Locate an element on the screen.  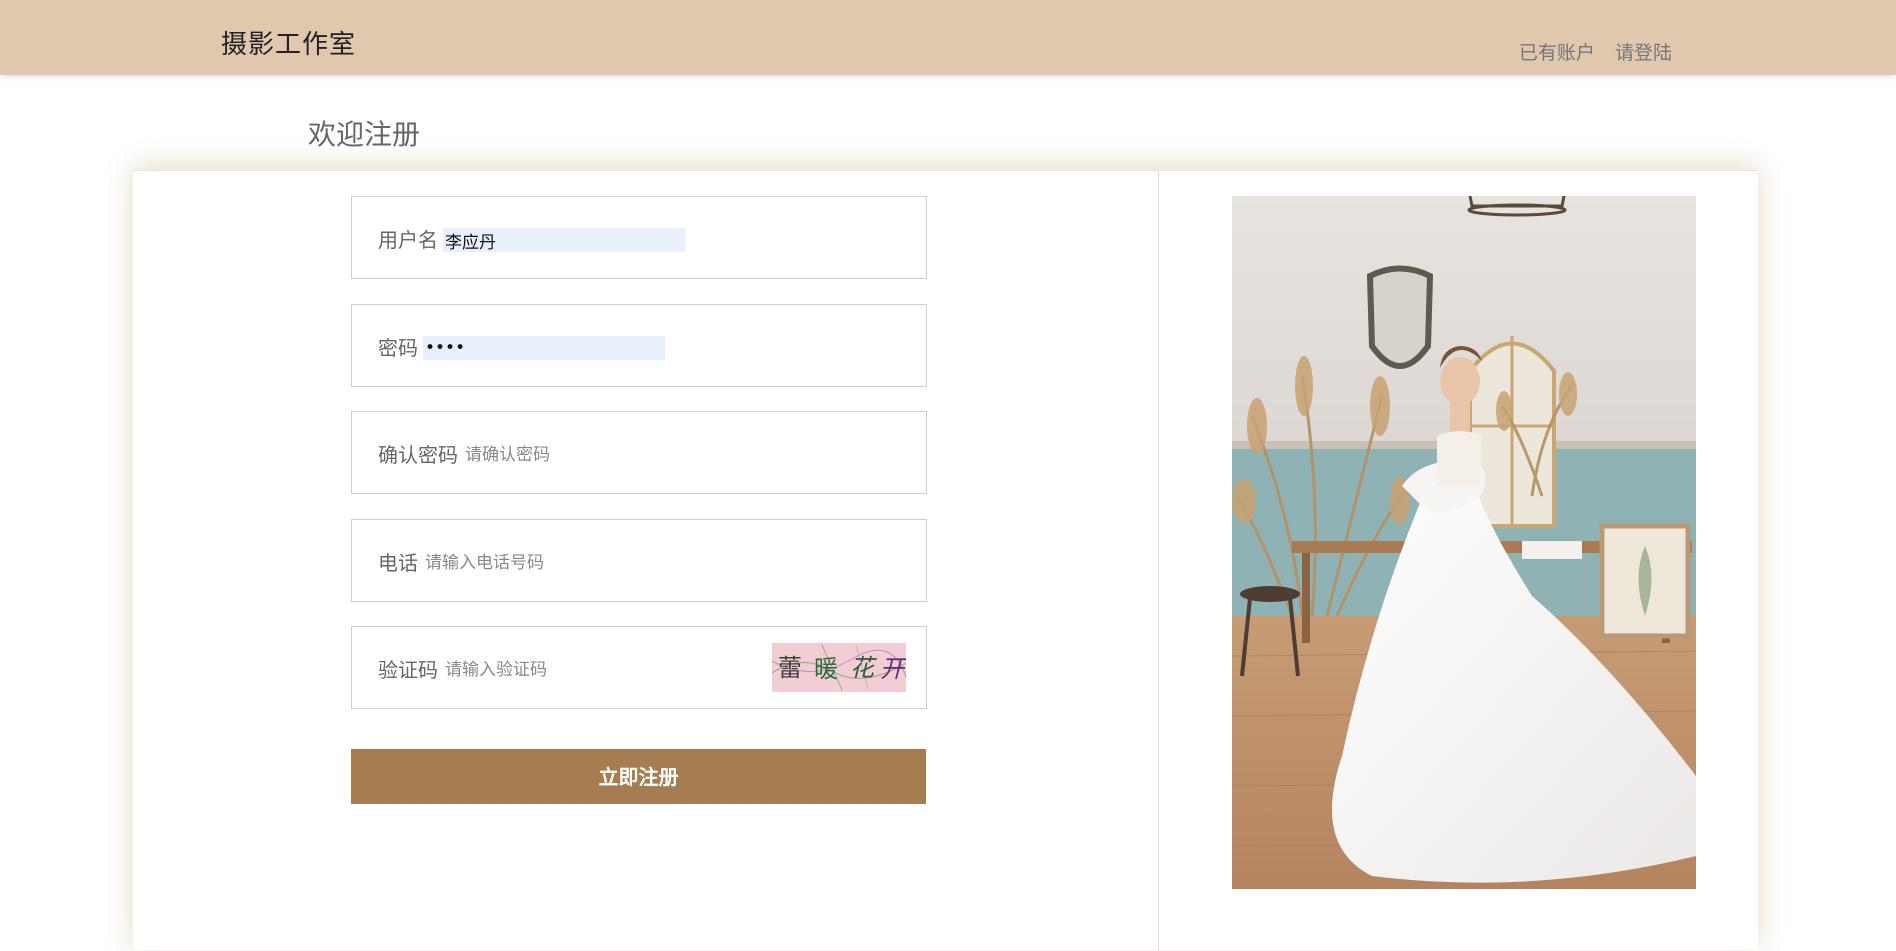
captcha-label: 验证码 is located at coordinates (408, 670).